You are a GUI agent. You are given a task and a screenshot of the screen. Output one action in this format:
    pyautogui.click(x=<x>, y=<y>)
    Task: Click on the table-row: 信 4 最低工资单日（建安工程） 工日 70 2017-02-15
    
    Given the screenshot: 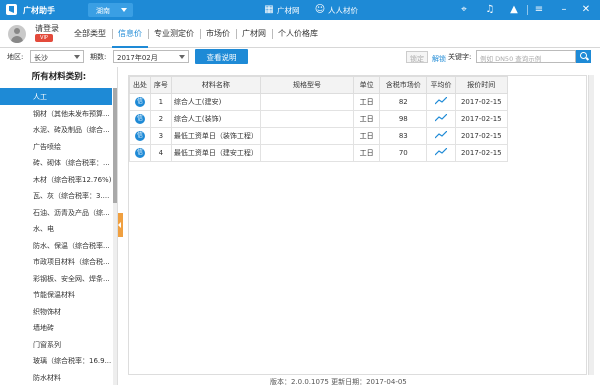 What is the action you would take?
    pyautogui.click(x=319, y=153)
    